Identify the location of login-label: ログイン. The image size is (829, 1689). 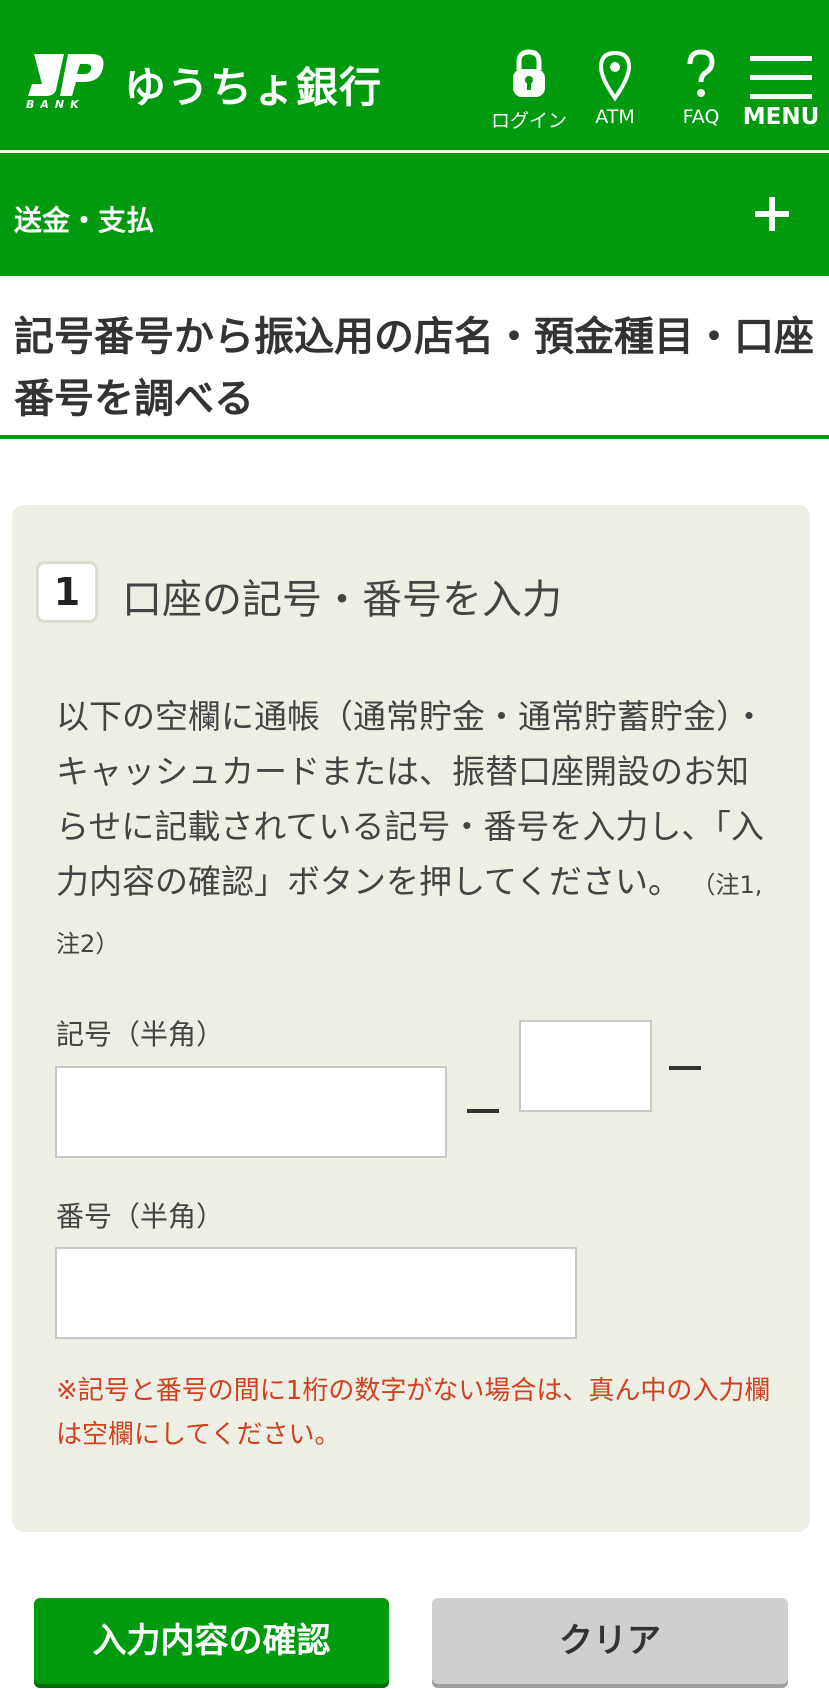
(528, 121).